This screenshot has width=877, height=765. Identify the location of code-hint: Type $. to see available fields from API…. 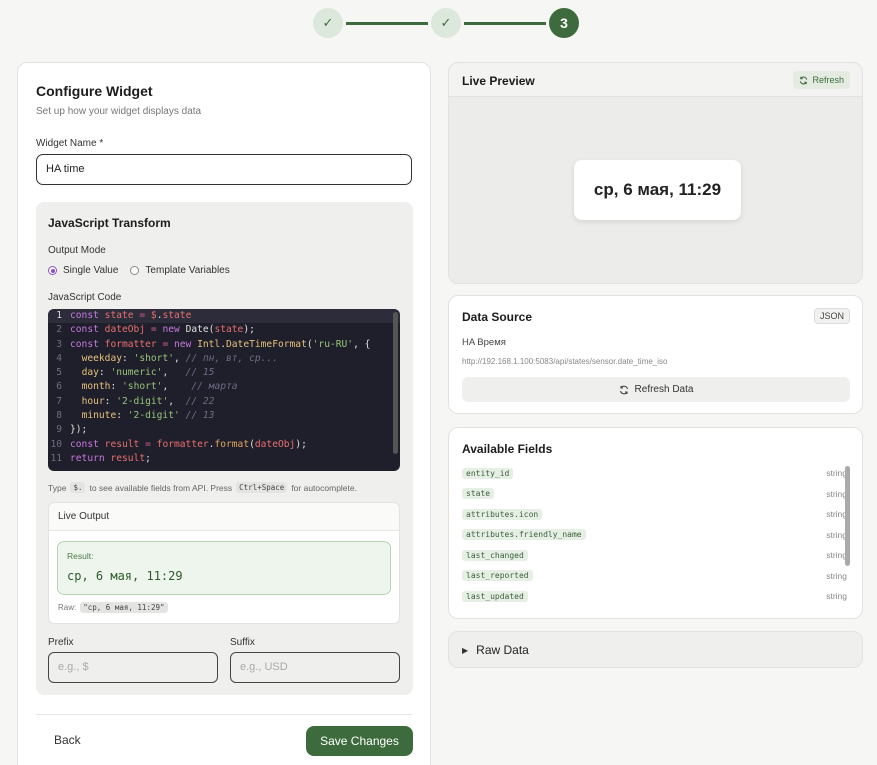
(202, 487).